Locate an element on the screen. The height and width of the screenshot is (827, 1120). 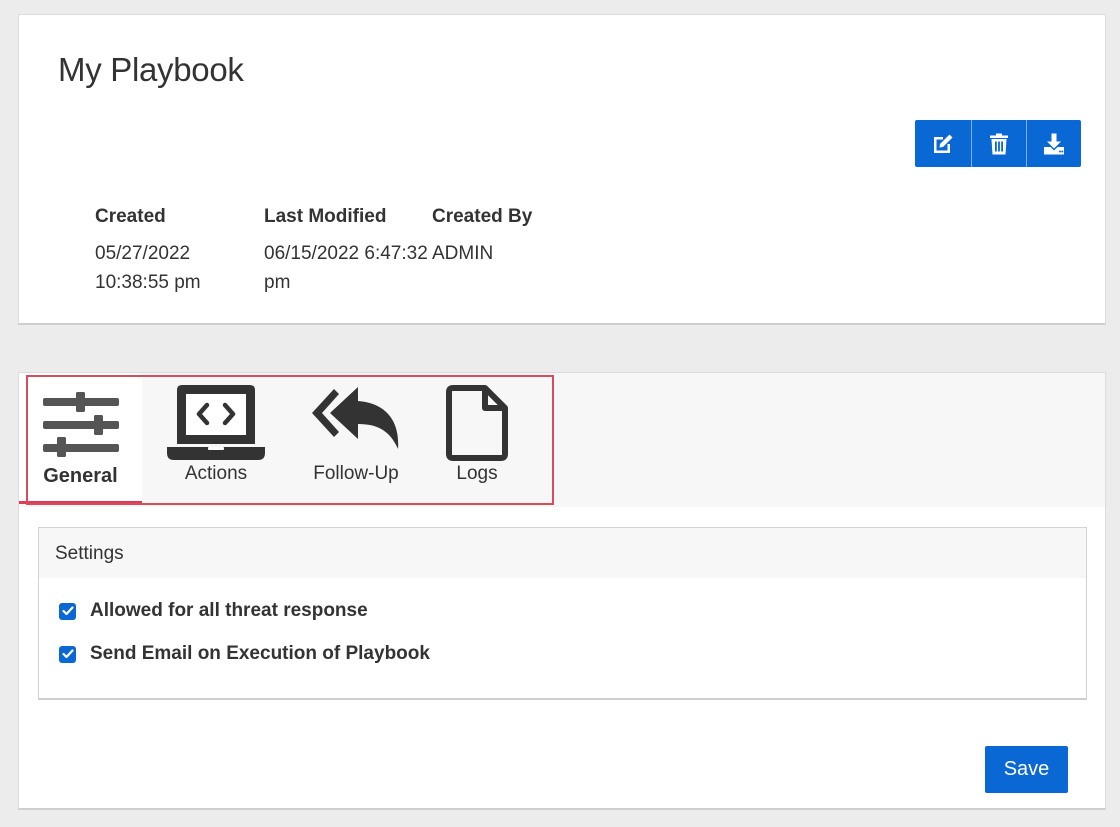
created-value: 05/27/2022 10:38:55 pm is located at coordinates (175, 268).